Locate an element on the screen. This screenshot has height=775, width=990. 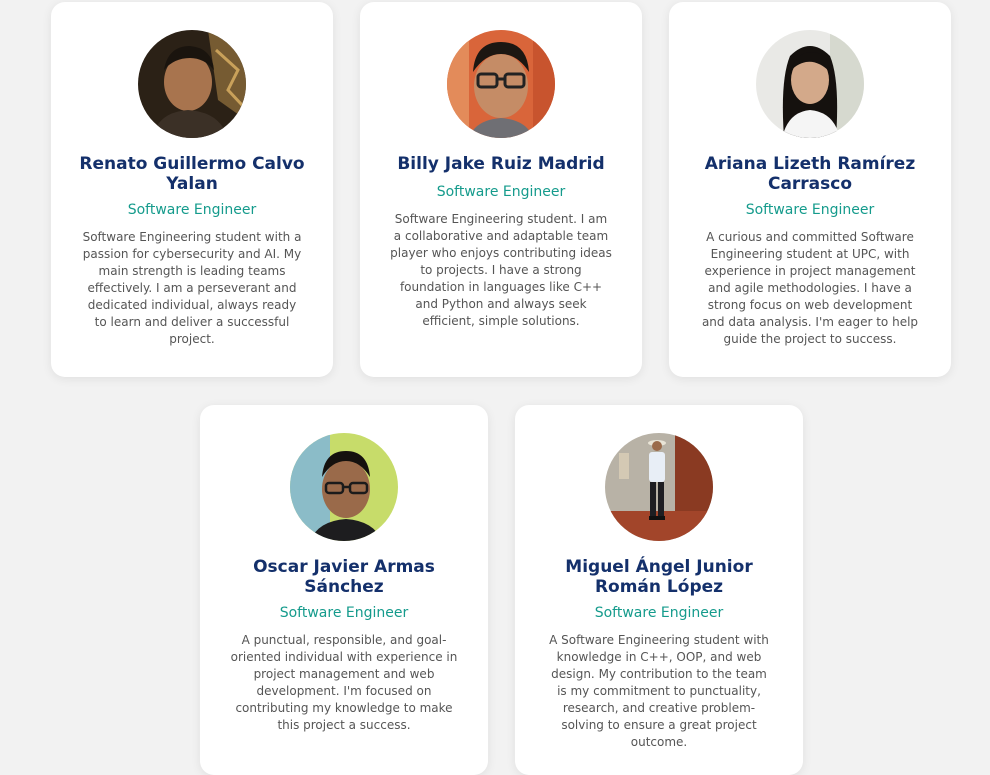
member-name: Billy Jake Ruiz Madrid is located at coordinates (501, 164).